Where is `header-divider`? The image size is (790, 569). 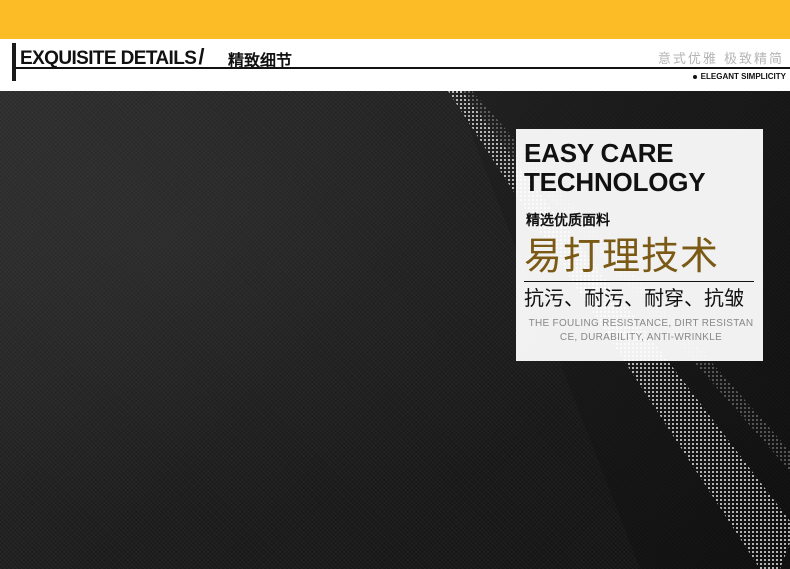 header-divider is located at coordinates (403, 68).